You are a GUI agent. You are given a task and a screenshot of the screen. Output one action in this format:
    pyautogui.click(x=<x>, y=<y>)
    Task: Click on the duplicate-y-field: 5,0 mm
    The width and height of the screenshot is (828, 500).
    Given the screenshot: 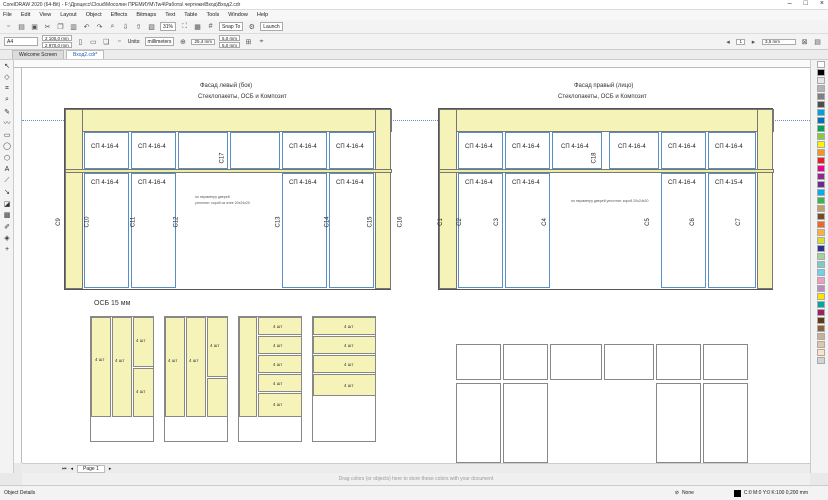 What is the action you would take?
    pyautogui.click(x=229, y=45)
    